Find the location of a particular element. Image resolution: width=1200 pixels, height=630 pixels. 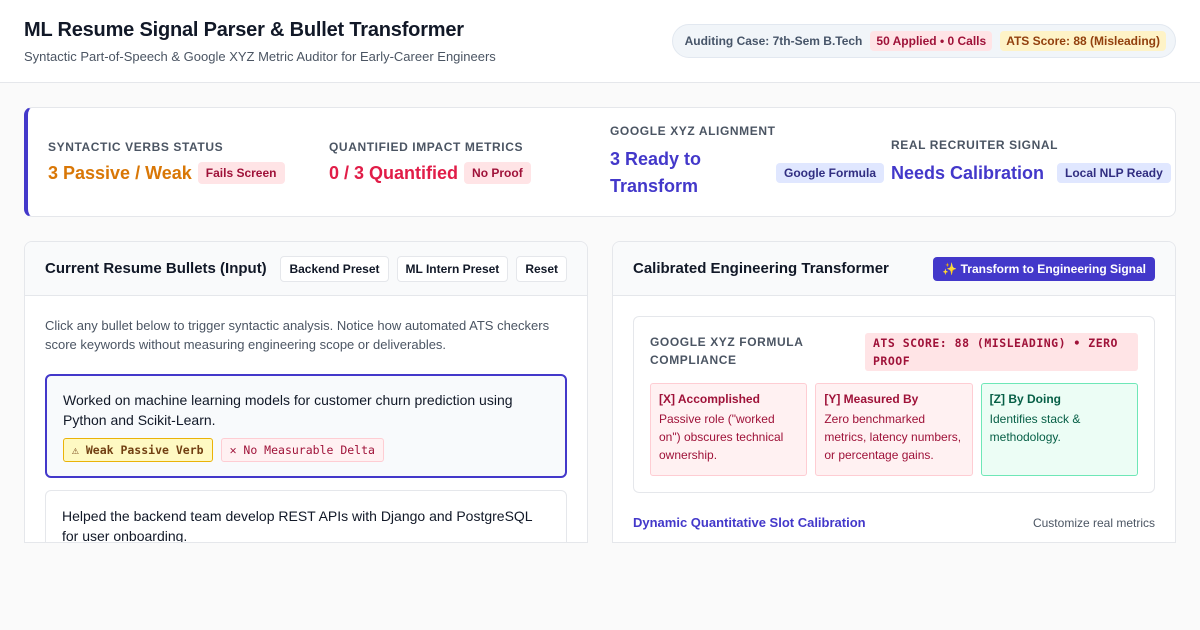

xyz-score-badge: ATS SCORE: 88 (MISLEADING) • ZERO PROOF is located at coordinates (1001, 352).